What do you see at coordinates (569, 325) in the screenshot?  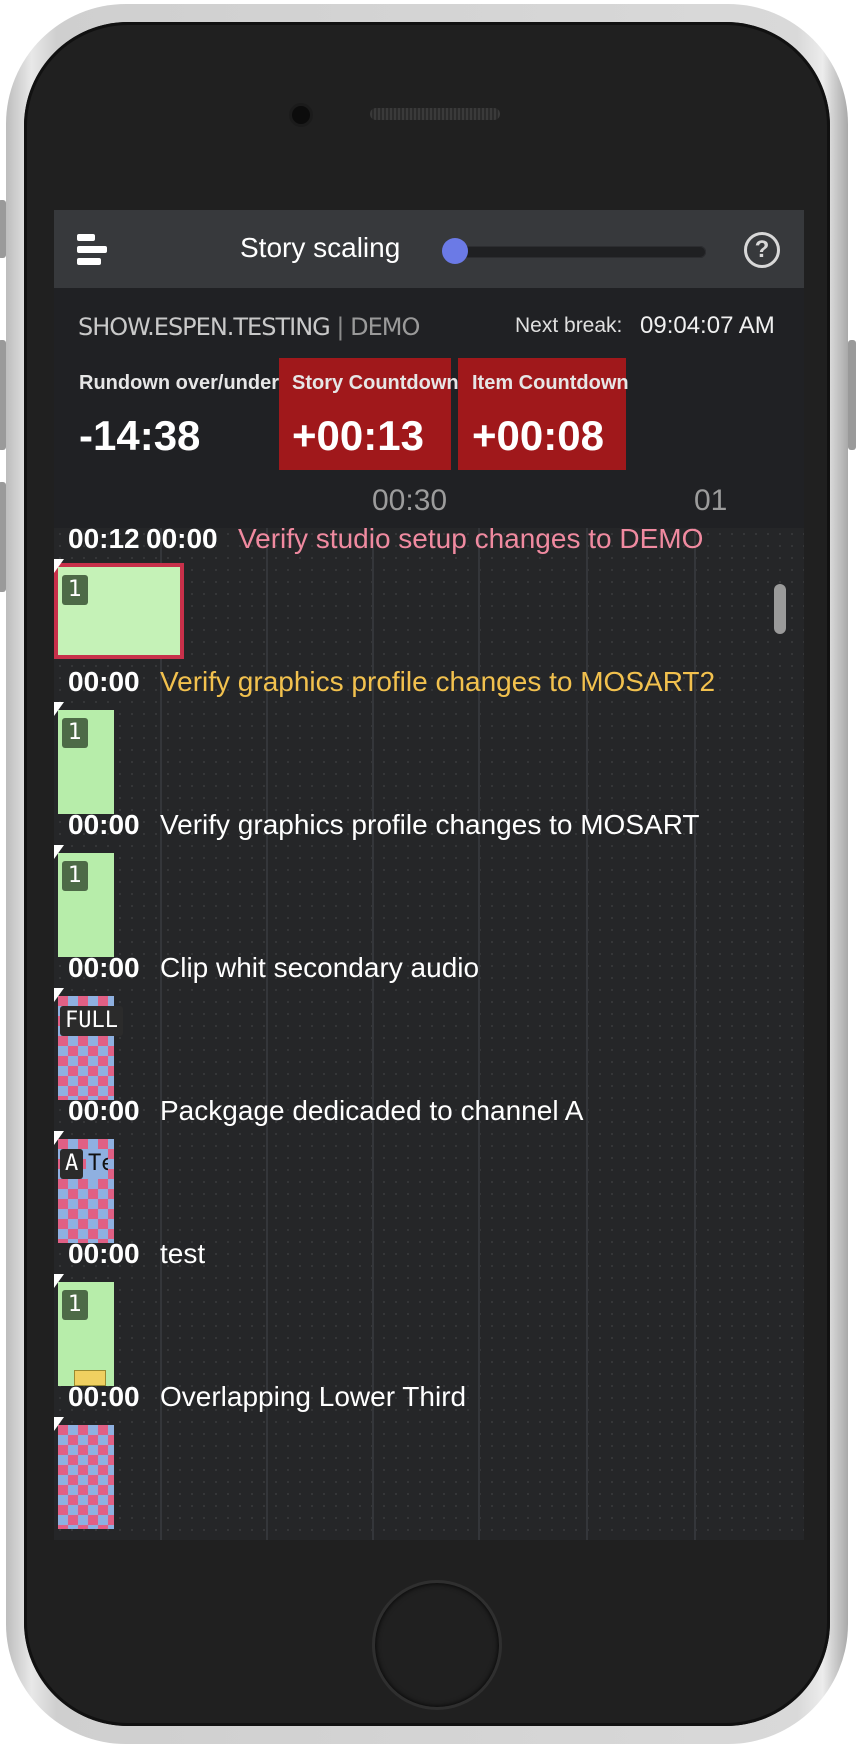 I see `next-break-label: Next break:` at bounding box center [569, 325].